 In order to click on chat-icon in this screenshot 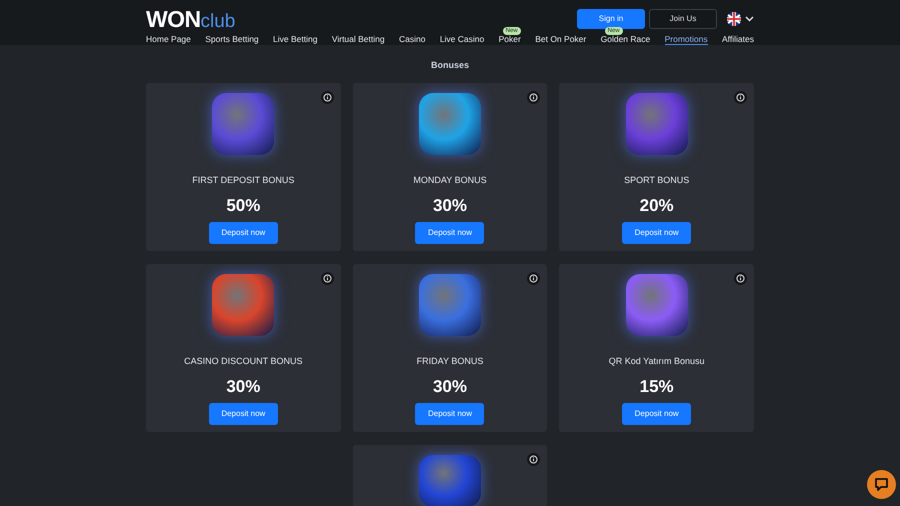, I will do `click(881, 484)`.